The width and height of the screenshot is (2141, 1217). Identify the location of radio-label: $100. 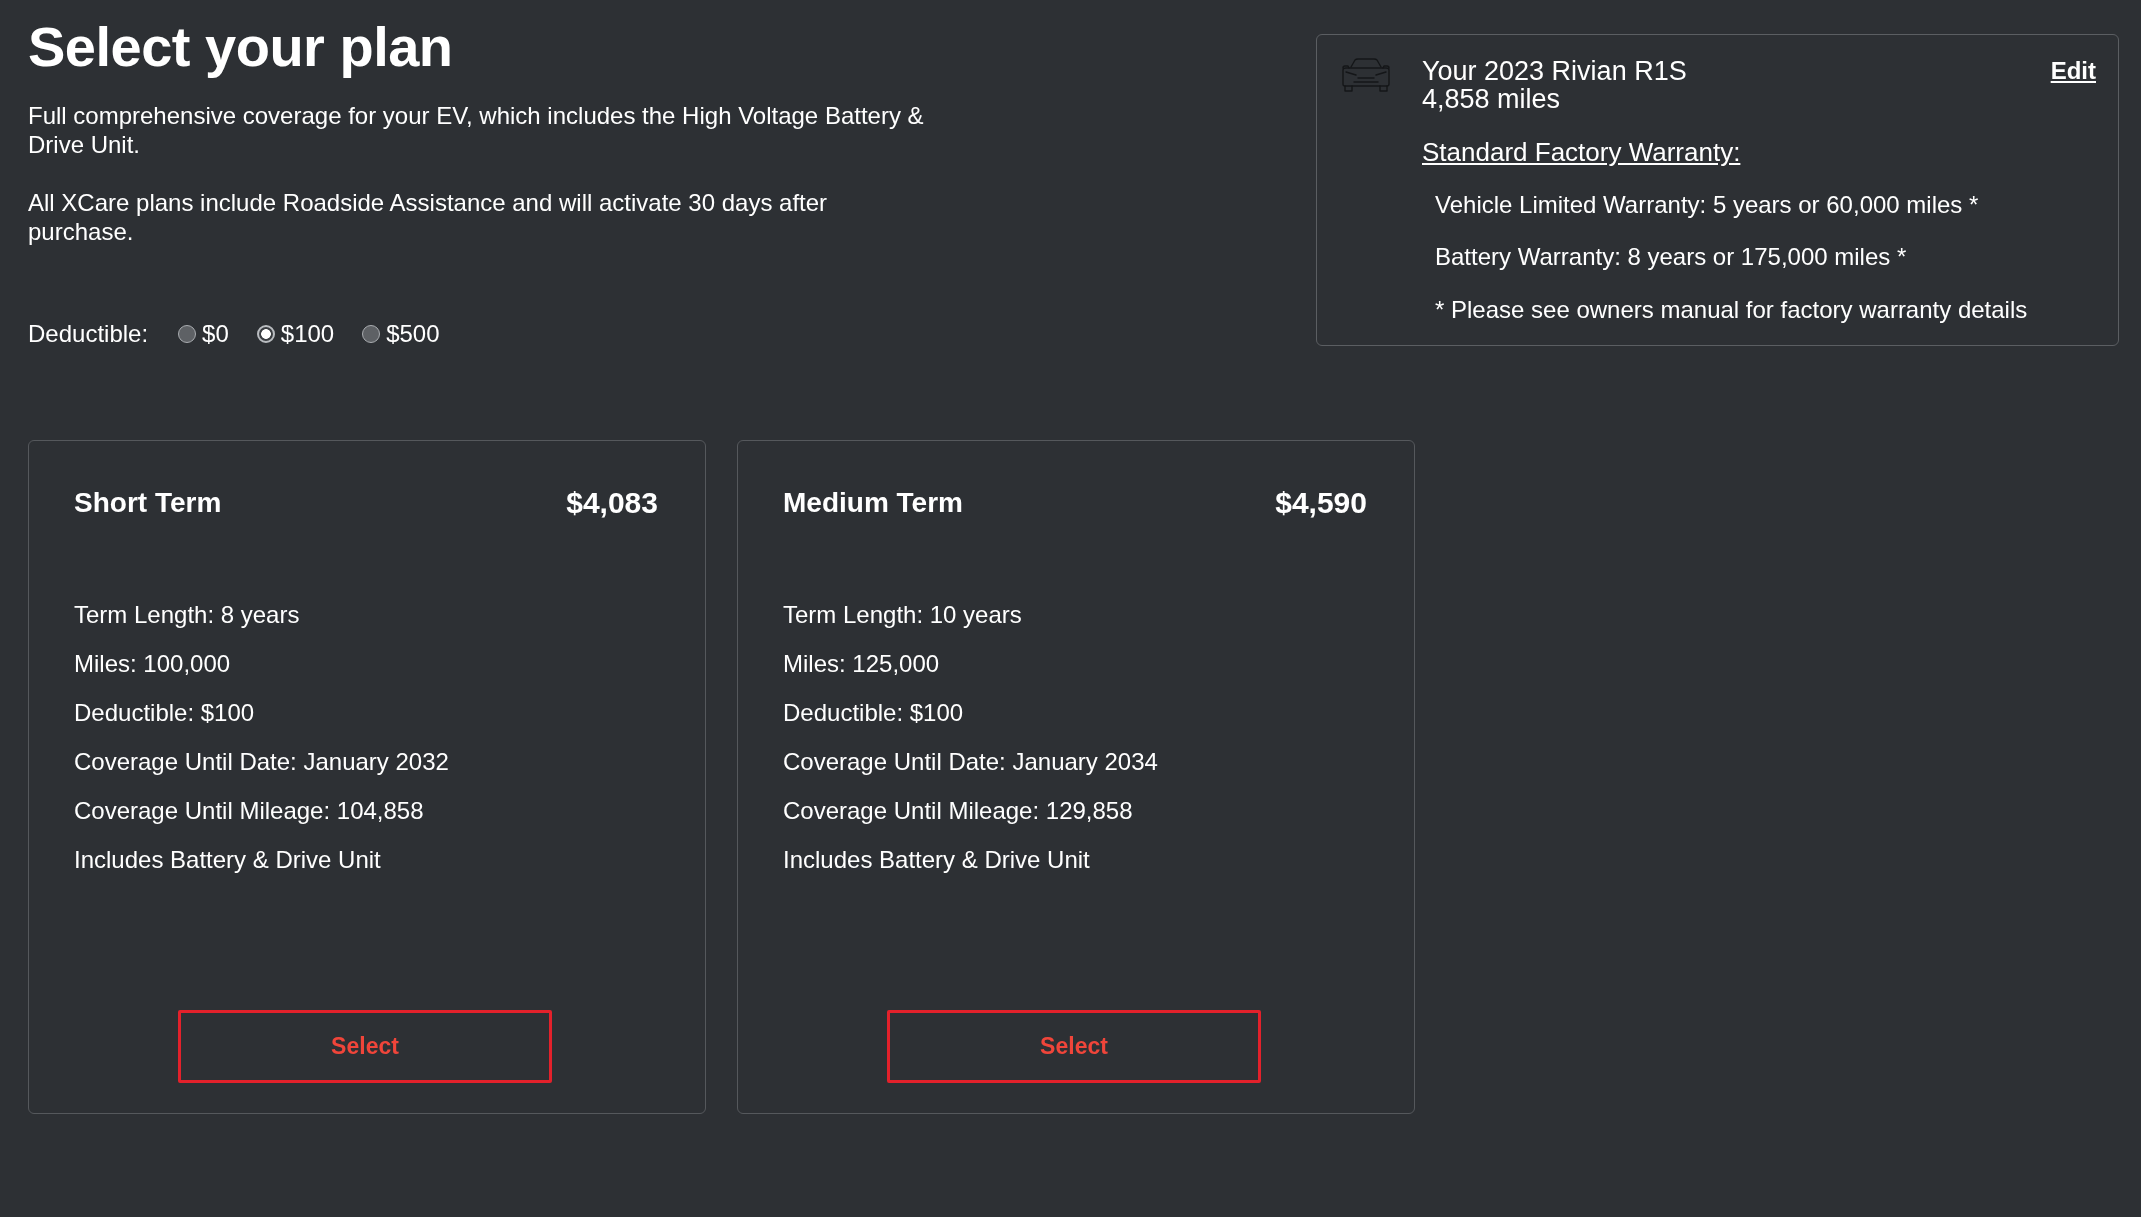
(307, 334).